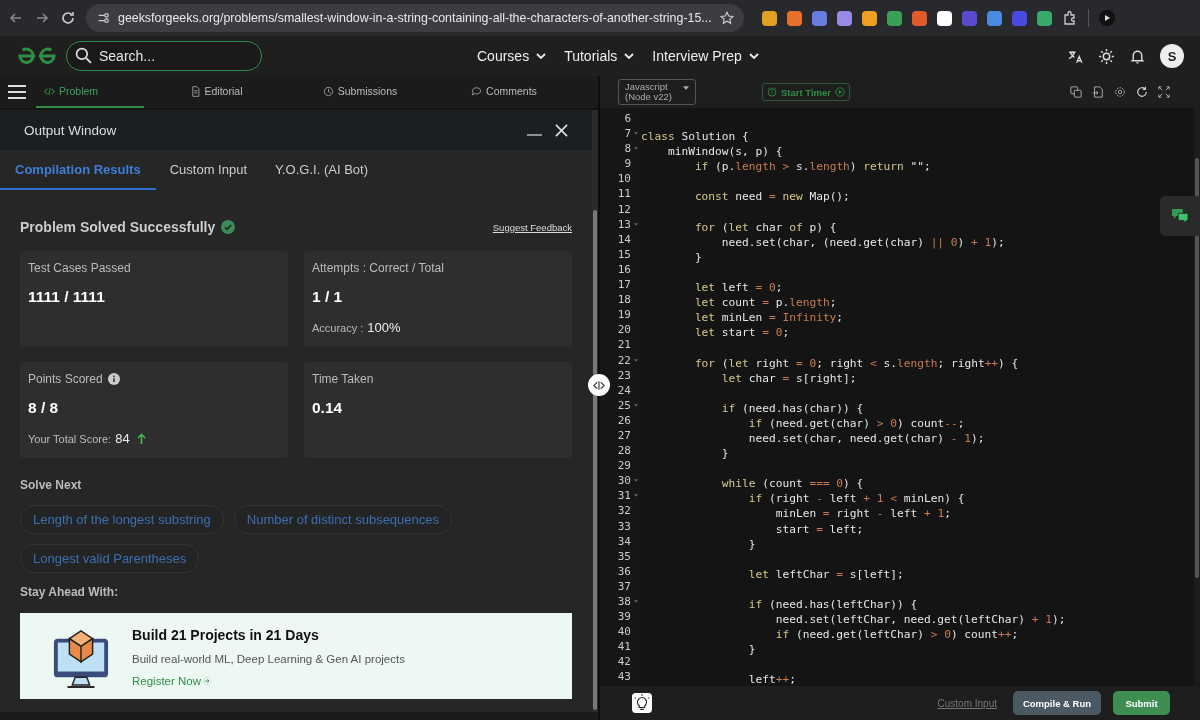 This screenshot has height=720, width=1200. I want to click on code-line: class Solution {, so click(695, 137).